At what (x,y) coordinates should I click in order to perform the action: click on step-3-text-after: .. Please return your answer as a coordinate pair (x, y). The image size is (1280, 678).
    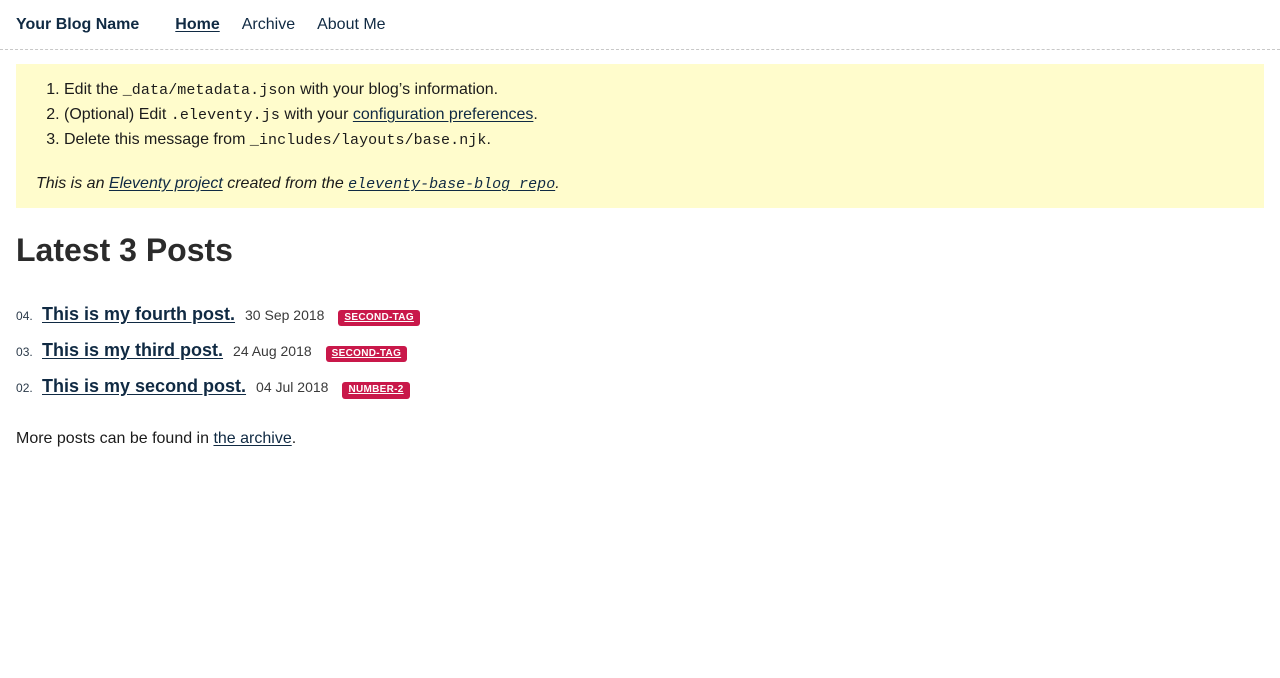
    Looking at the image, I should click on (488, 139).